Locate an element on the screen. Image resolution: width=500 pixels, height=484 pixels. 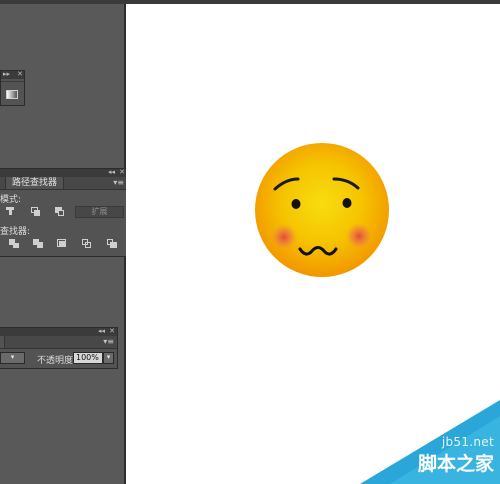
right-eye is located at coordinates (347, 203).